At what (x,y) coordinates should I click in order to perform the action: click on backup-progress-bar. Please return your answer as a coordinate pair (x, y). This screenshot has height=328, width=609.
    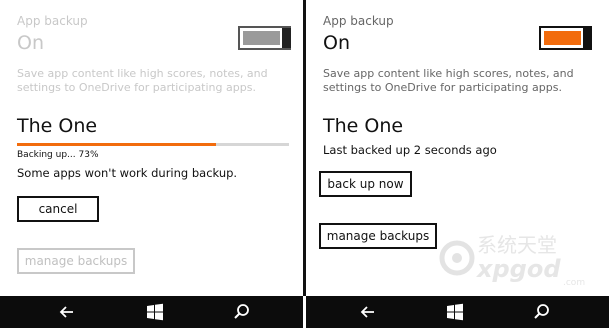
    Looking at the image, I should click on (153, 144).